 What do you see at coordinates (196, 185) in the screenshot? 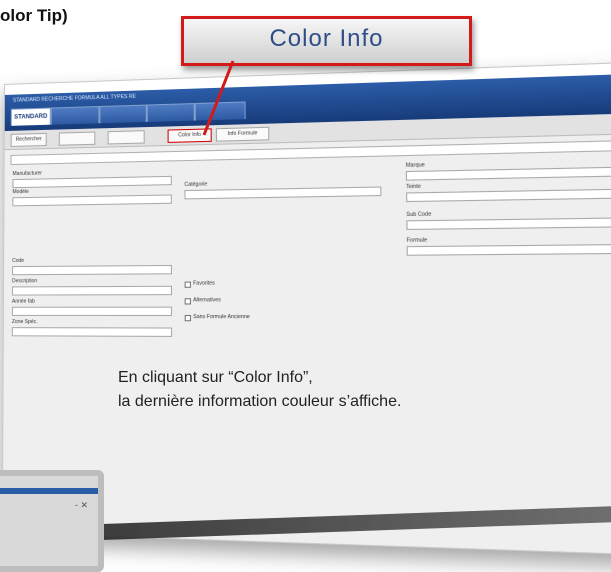
I see `label-categorie: Catégorie` at bounding box center [196, 185].